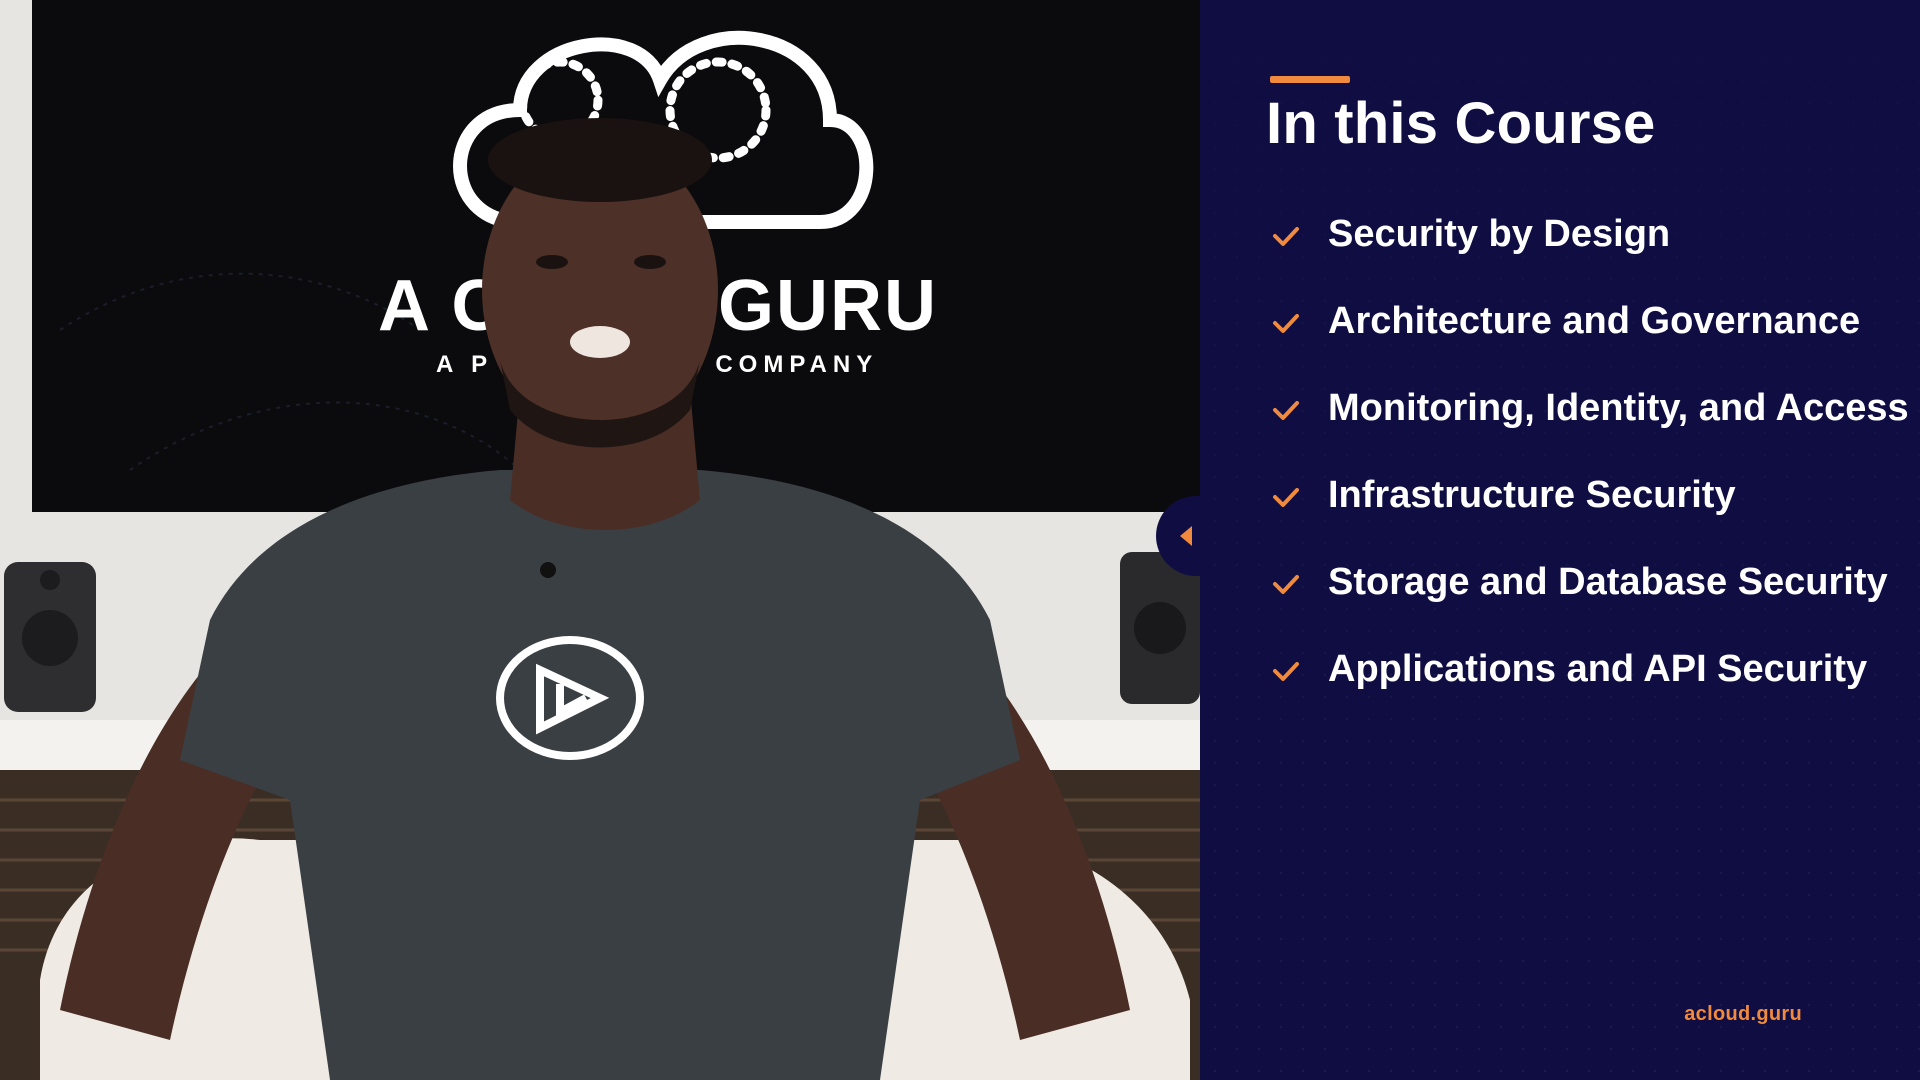 Image resolution: width=1920 pixels, height=1080 pixels. What do you see at coordinates (1499, 234) in the screenshot?
I see `list-item-label: Security by Design` at bounding box center [1499, 234].